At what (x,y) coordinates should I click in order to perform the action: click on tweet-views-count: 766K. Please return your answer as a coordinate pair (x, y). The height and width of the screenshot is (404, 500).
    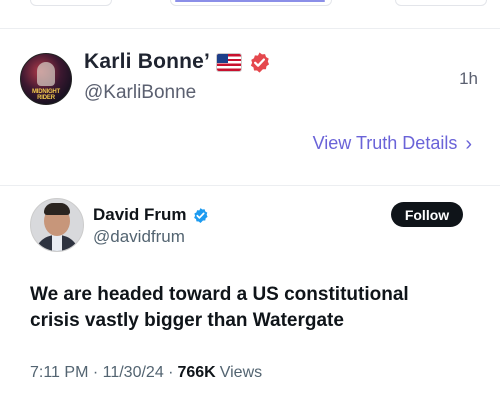
    Looking at the image, I should click on (196, 372).